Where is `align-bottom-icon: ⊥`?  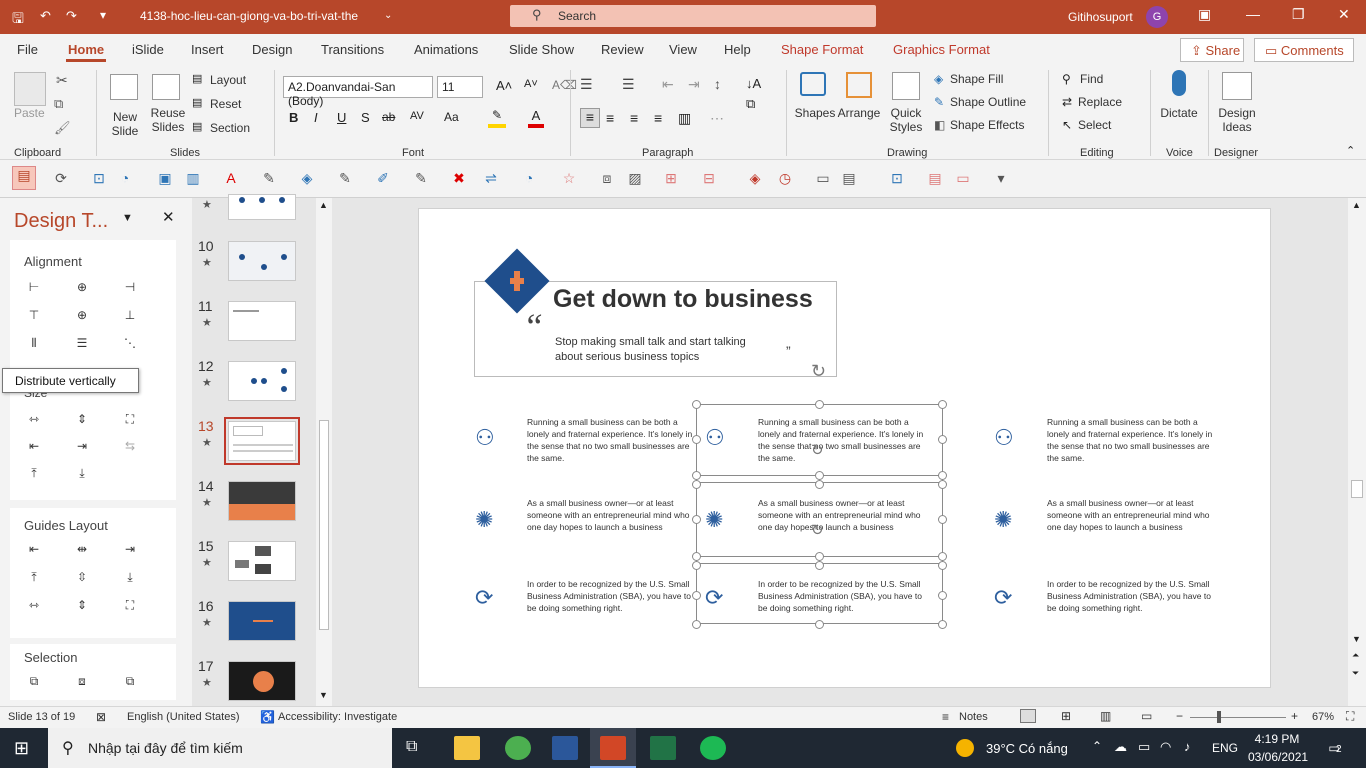
align-bottom-icon: ⊥ is located at coordinates (130, 315).